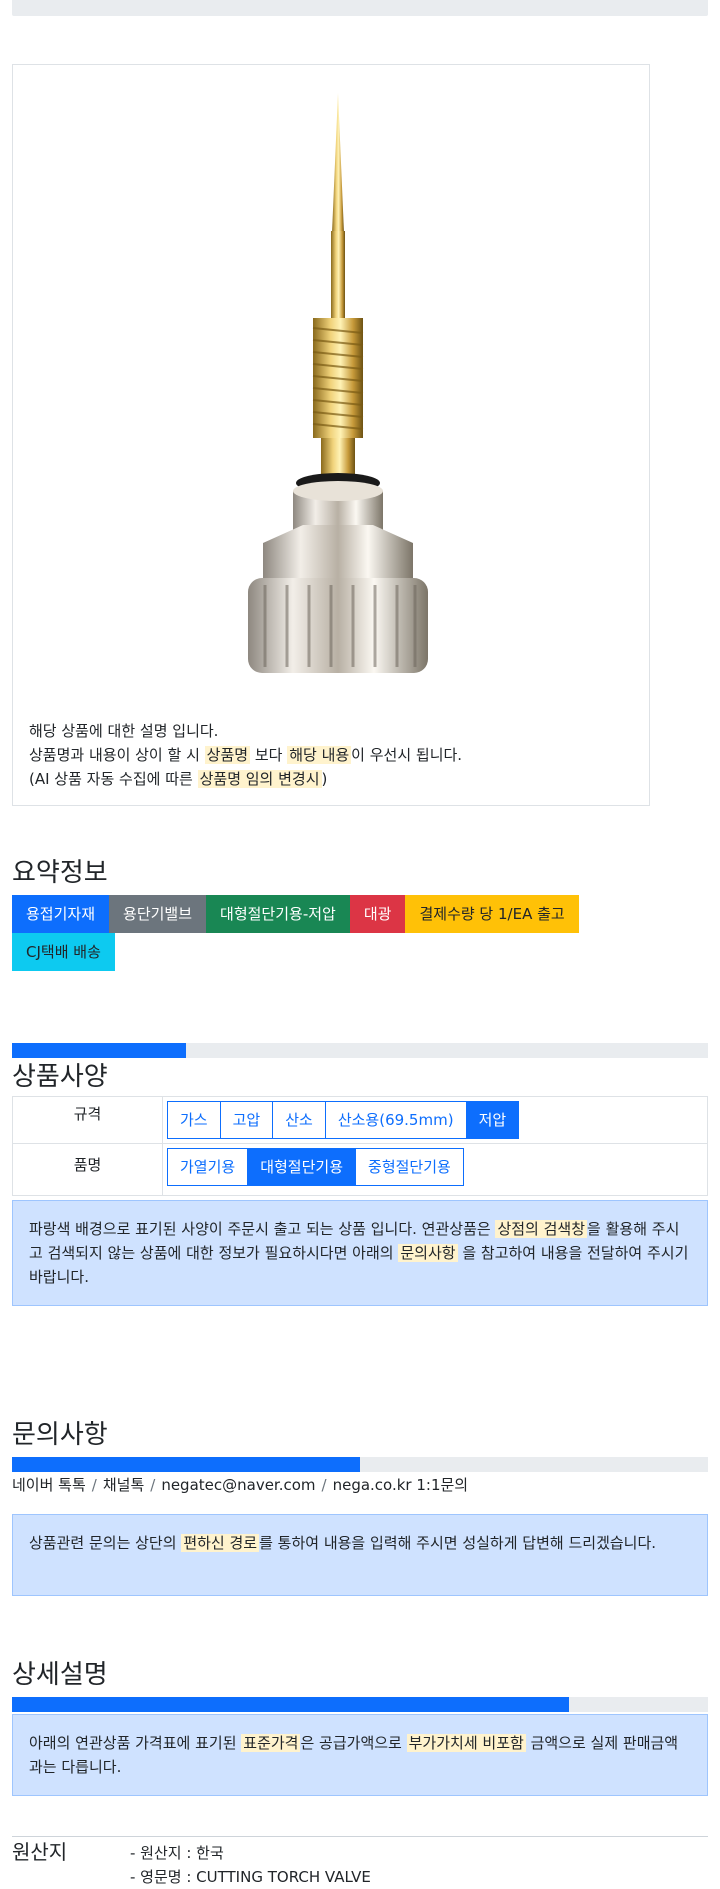 Image resolution: width=720 pixels, height=1889 pixels. What do you see at coordinates (269, 755) in the screenshot?
I see `description-text: 보다` at bounding box center [269, 755].